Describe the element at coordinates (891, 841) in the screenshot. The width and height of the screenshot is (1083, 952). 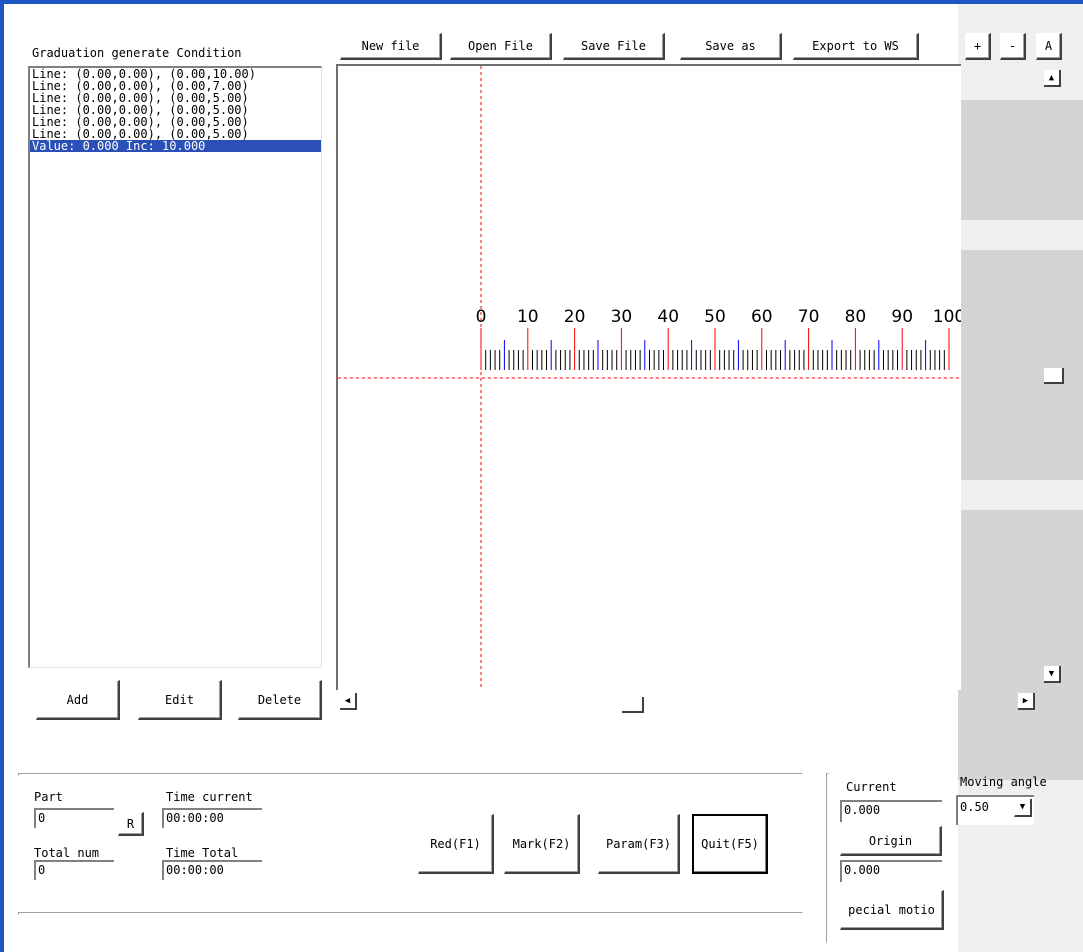
I see `origin-button: Origin` at that location.